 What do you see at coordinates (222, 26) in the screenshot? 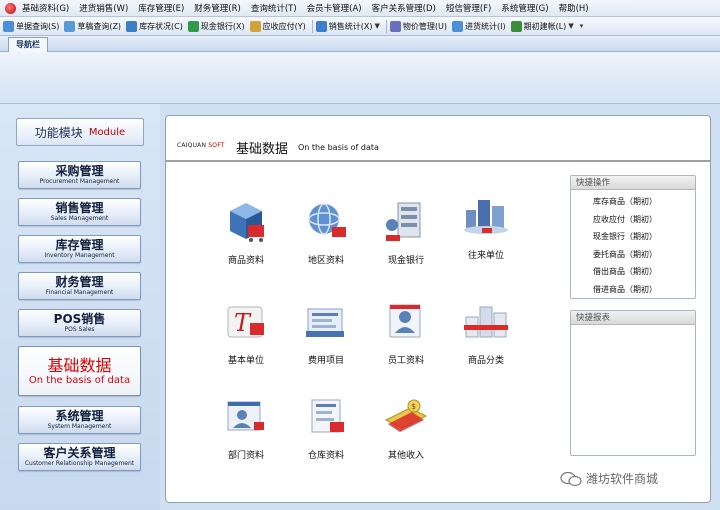
I see `toolbar-label: 现金银行(X)` at bounding box center [222, 26].